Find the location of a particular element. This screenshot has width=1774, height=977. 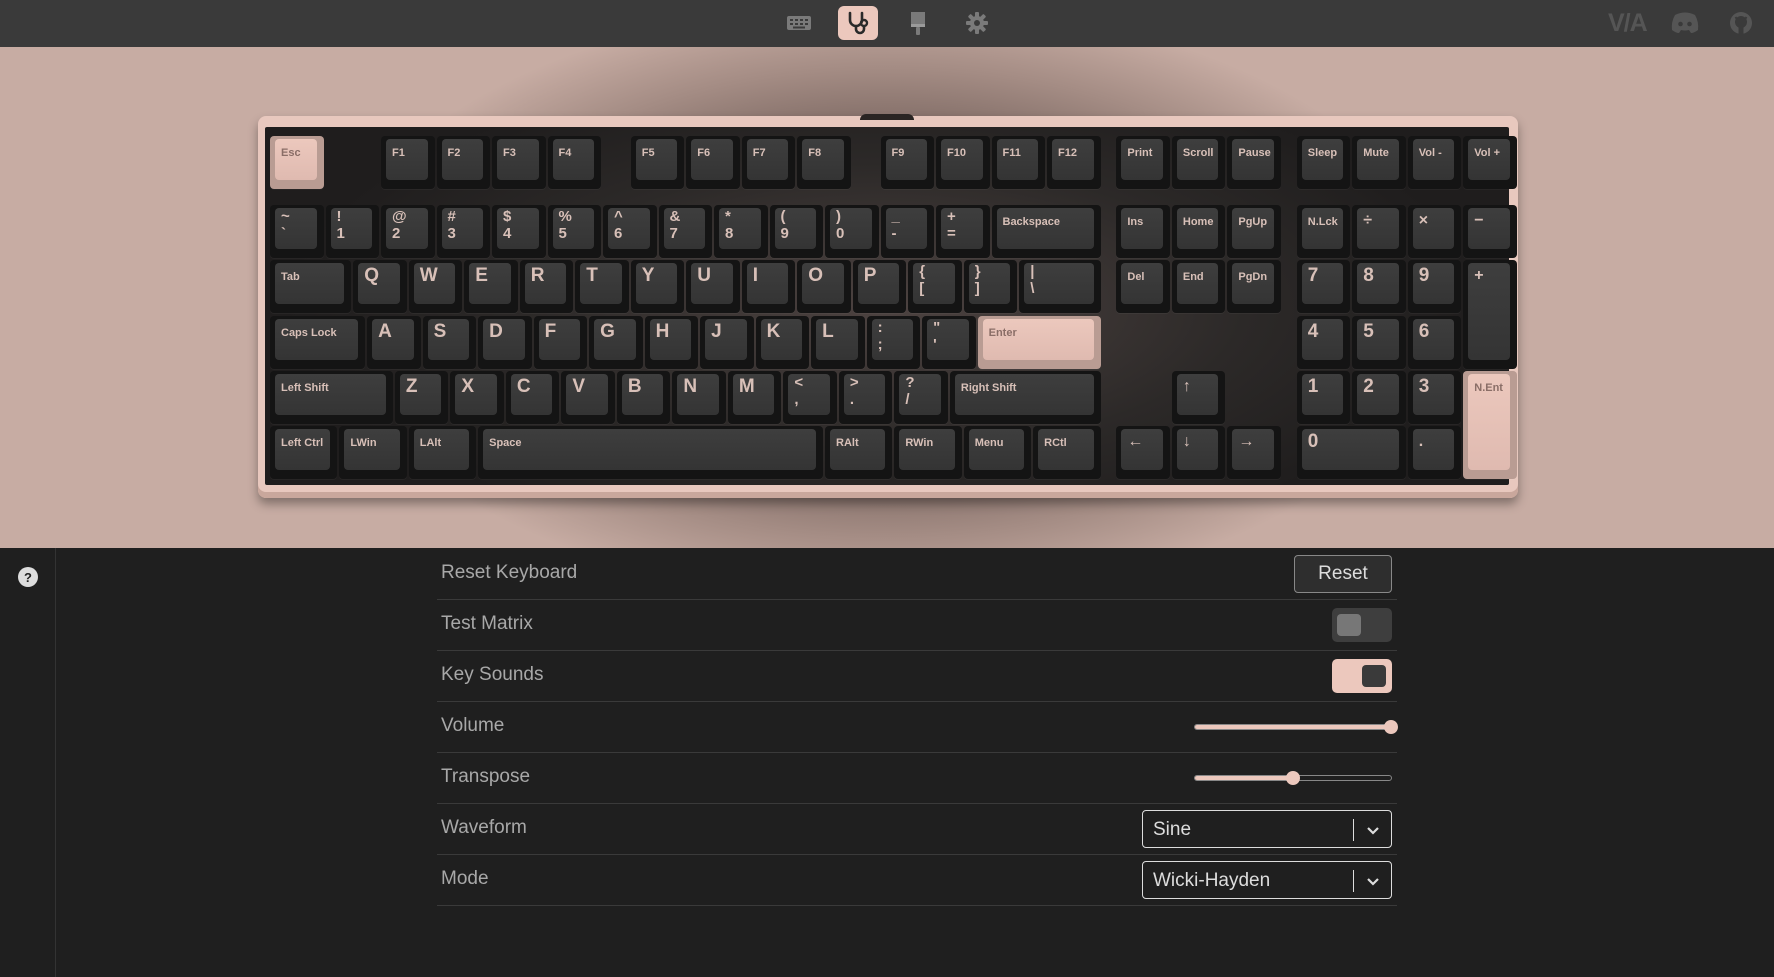

key-r: R is located at coordinates (546, 286).